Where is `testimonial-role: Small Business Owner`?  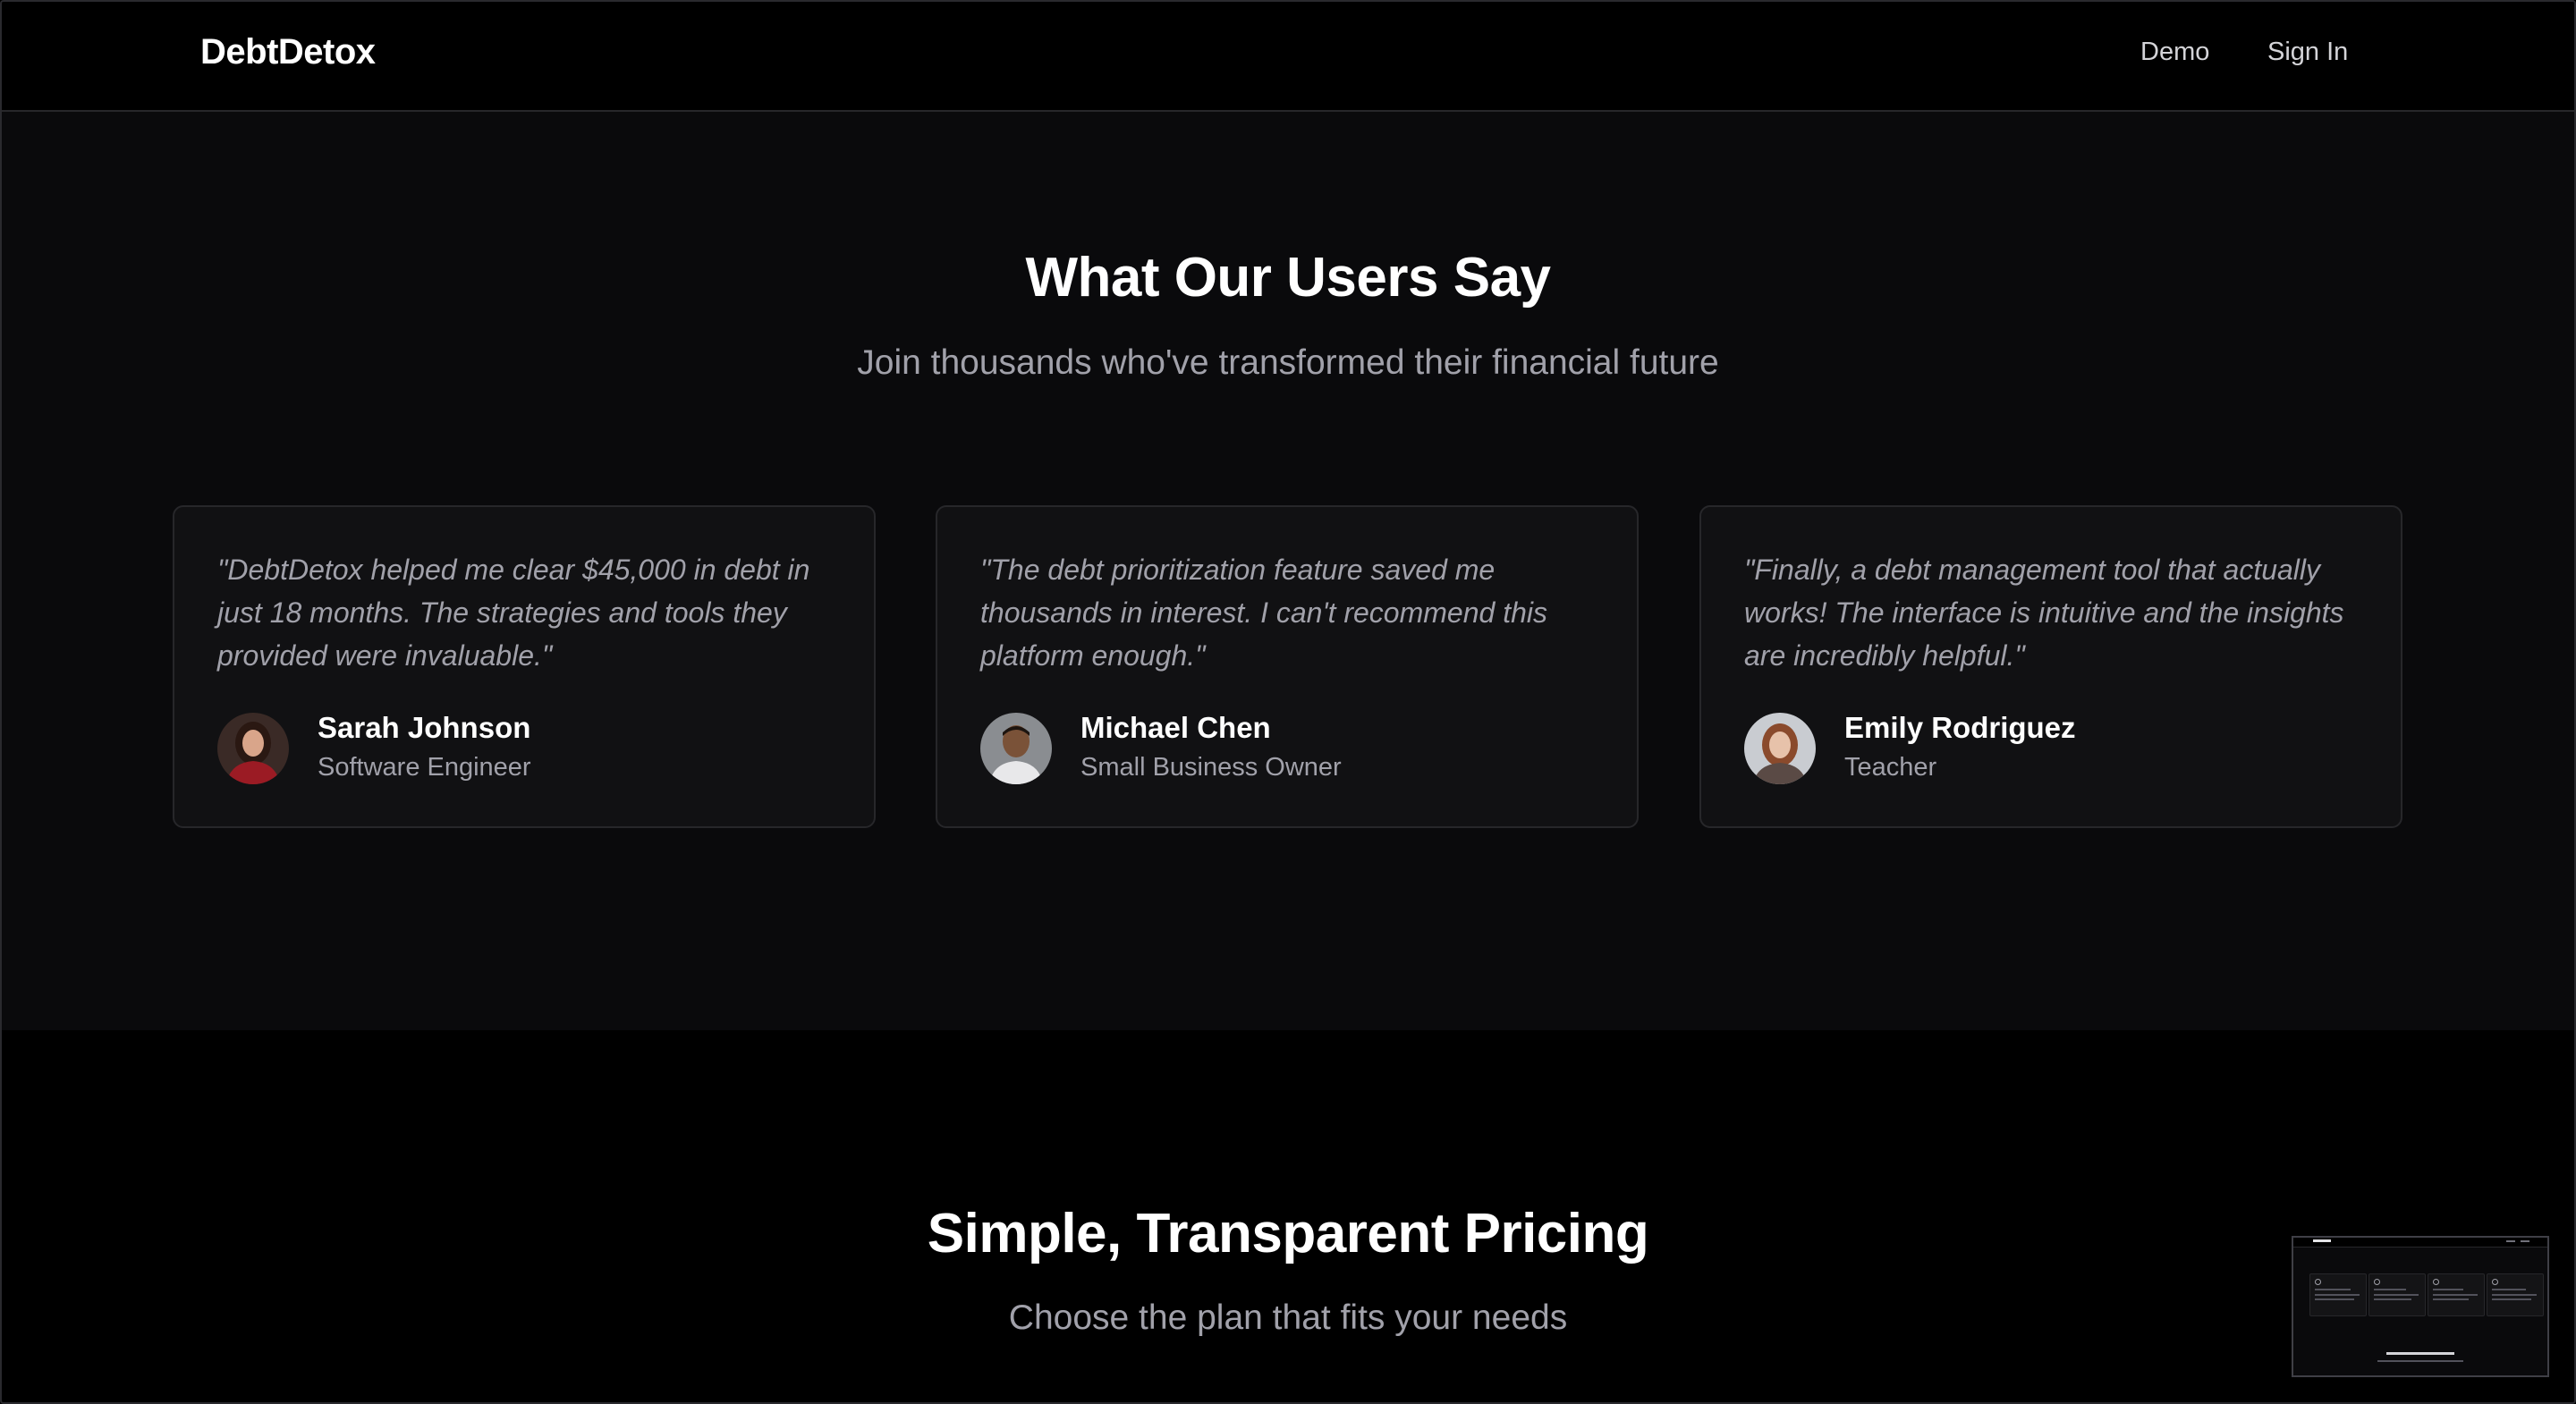
testimonial-role: Small Business Owner is located at coordinates (1211, 768).